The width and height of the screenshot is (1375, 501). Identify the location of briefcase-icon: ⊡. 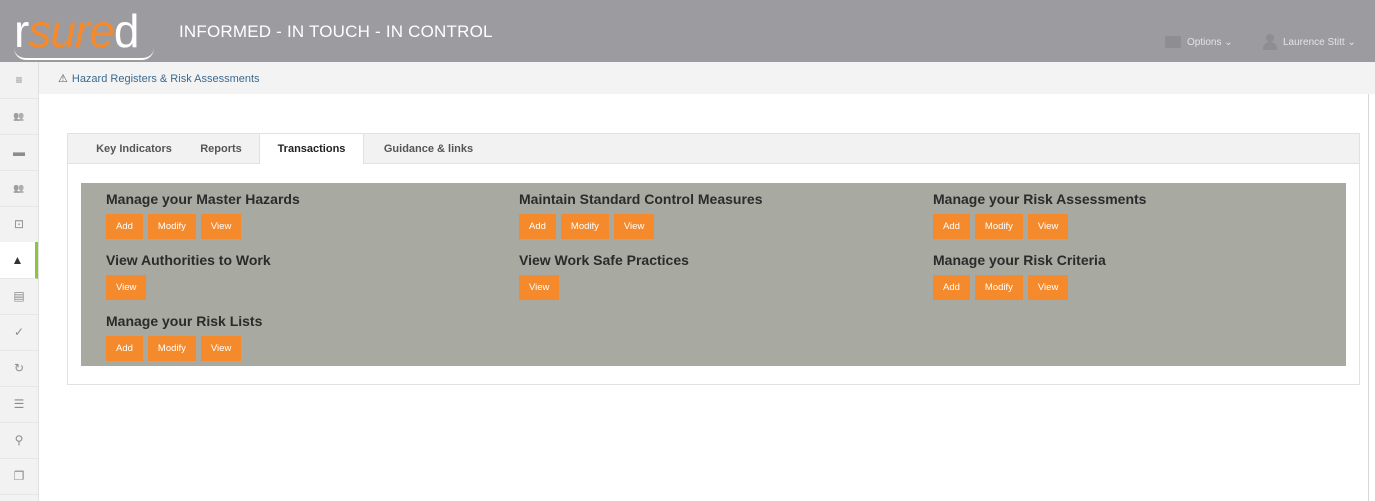
(19, 224).